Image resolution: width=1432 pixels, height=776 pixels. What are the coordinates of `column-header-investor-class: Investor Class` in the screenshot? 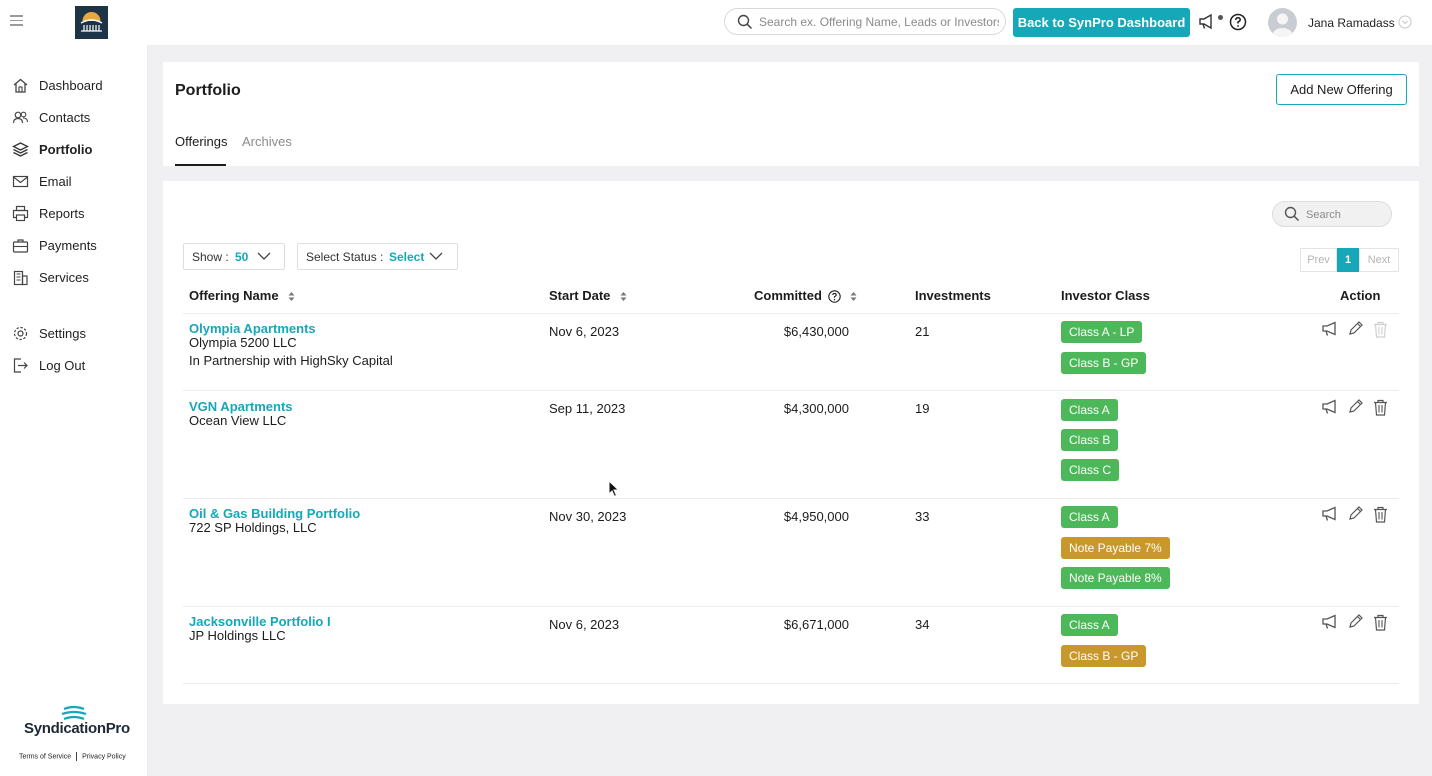 It's located at (1105, 295).